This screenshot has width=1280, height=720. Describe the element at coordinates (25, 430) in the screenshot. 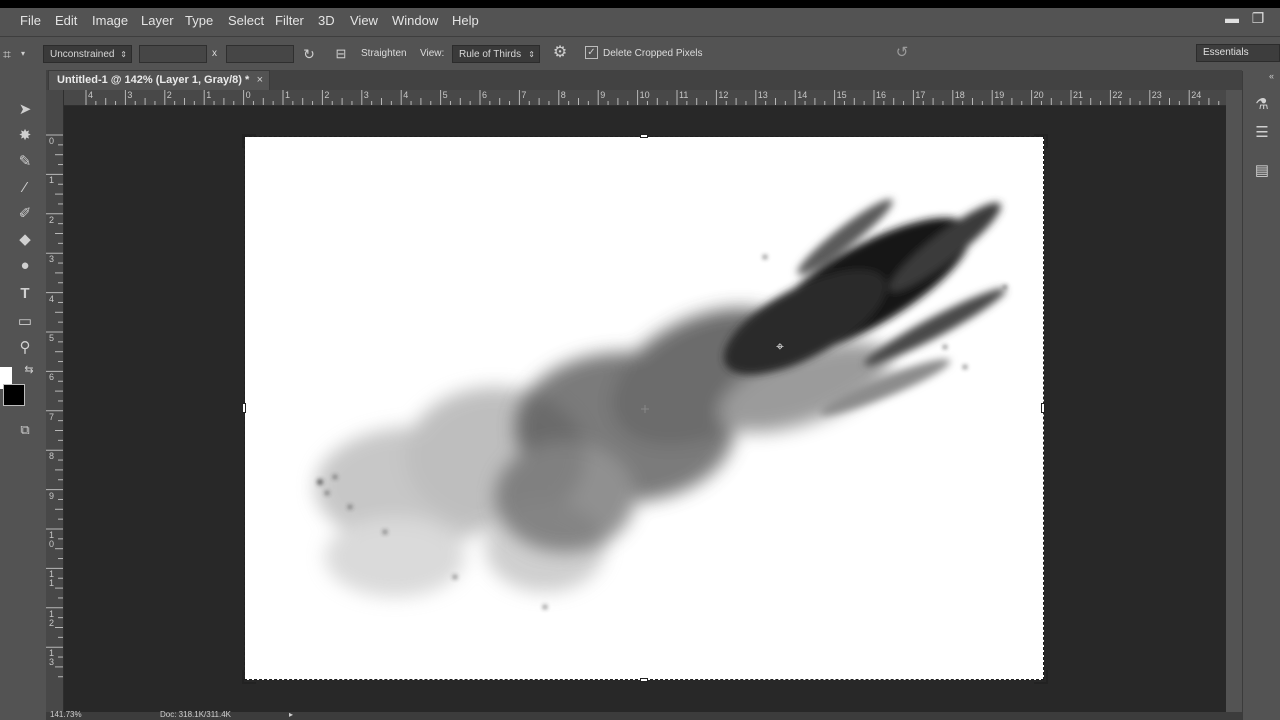

I see `screen-mode-icon: ⧉` at that location.